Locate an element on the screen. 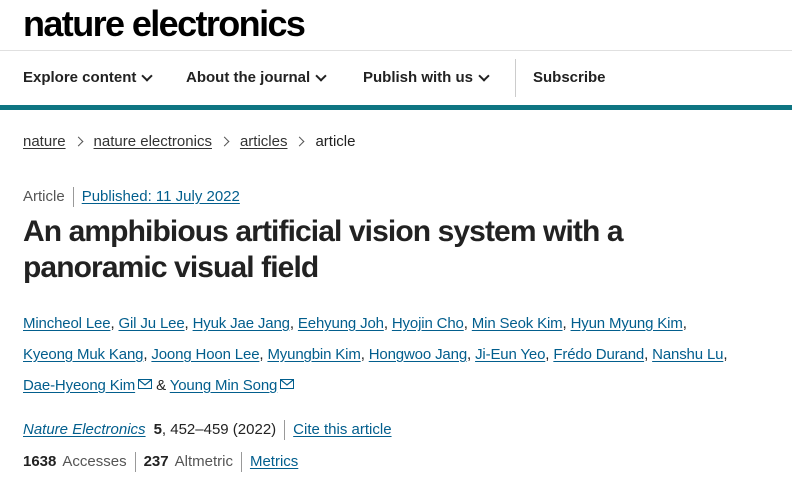  altmetric-count: 237 is located at coordinates (156, 461).